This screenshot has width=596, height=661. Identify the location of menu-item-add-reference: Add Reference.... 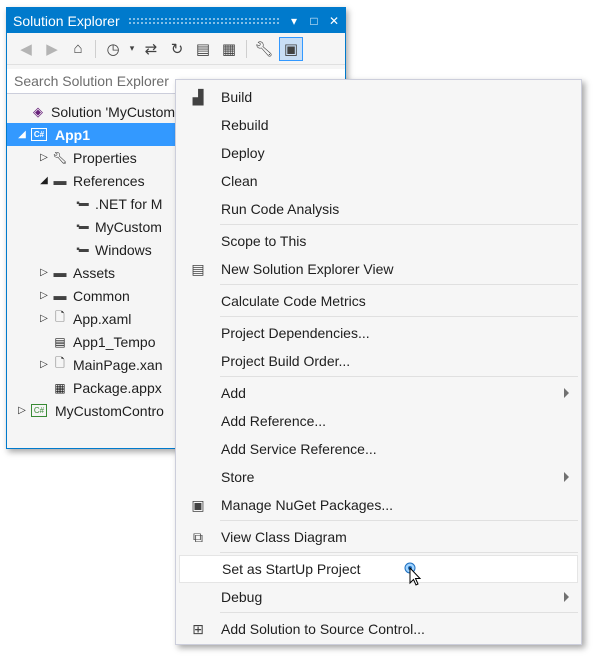
(378, 421).